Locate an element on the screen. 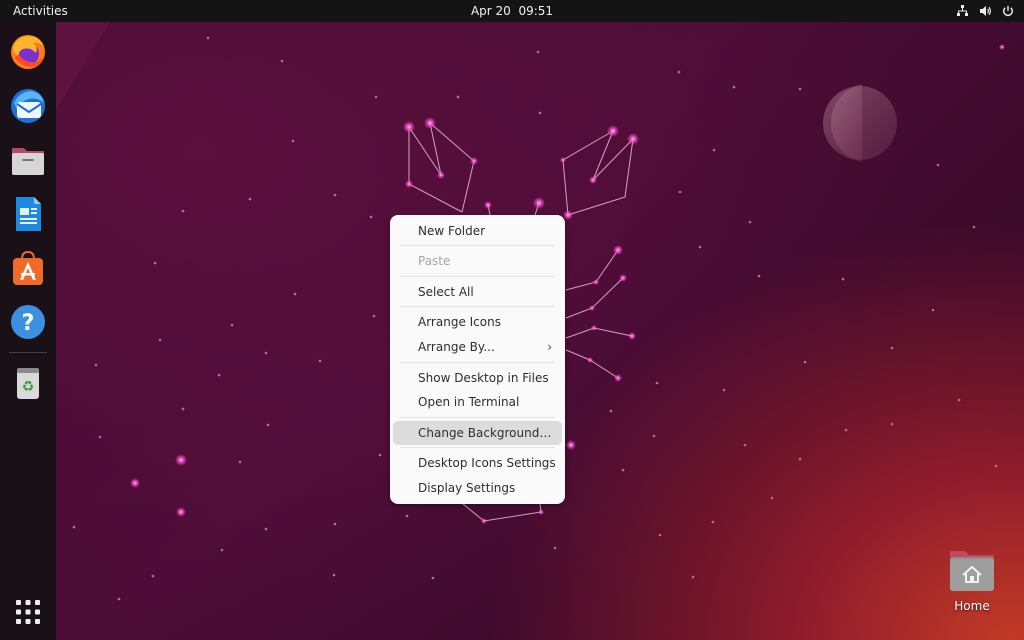 The image size is (1024, 640). date-time-clock: Apr 20 09:51 is located at coordinates (512, 11).